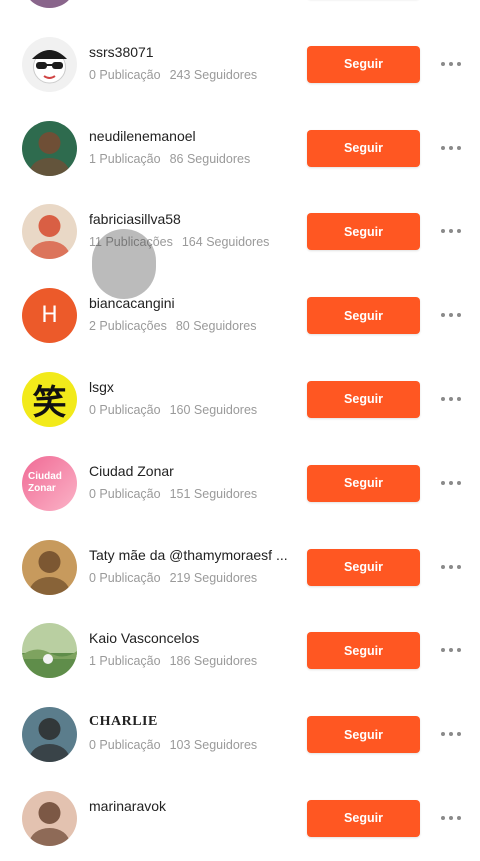  What do you see at coordinates (189, 806) in the screenshot?
I see `user-name: marinaravok` at bounding box center [189, 806].